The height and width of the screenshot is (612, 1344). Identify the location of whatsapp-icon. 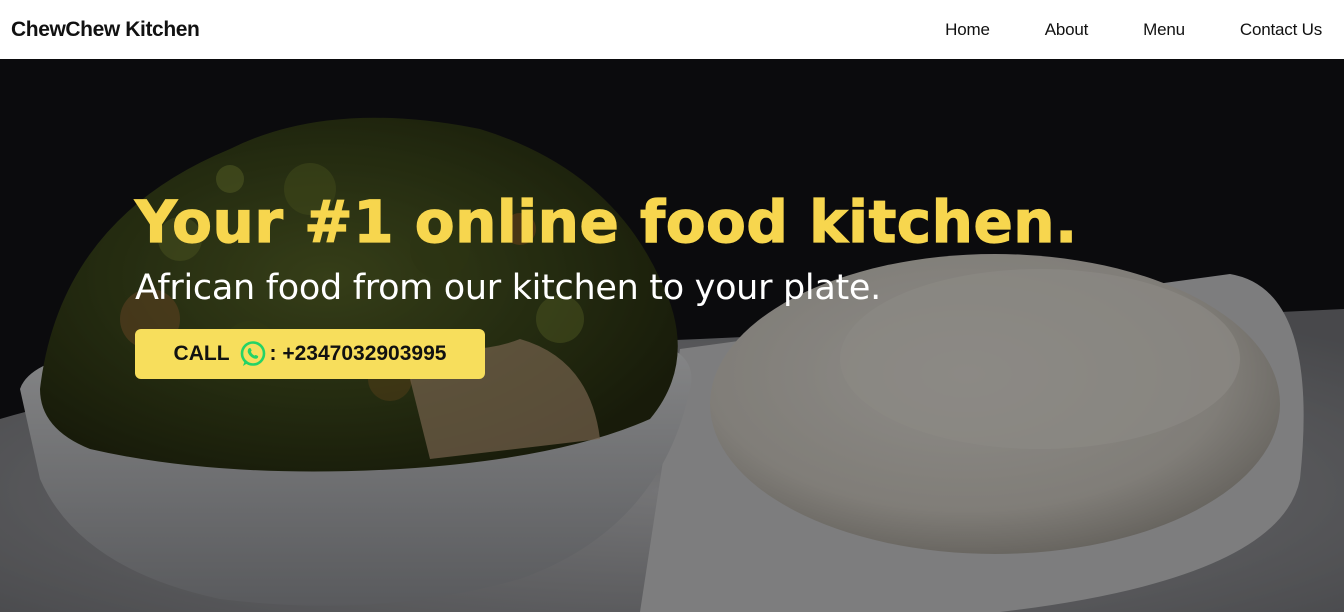
(253, 354).